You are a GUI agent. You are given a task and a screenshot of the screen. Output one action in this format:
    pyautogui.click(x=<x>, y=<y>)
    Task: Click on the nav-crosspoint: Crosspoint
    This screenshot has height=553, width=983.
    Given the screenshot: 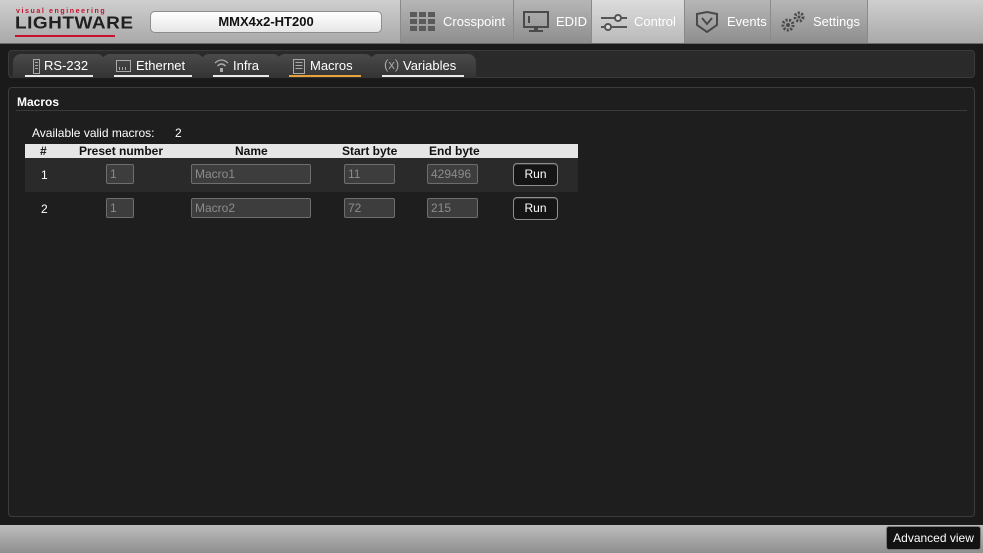 What is the action you would take?
    pyautogui.click(x=456, y=21)
    